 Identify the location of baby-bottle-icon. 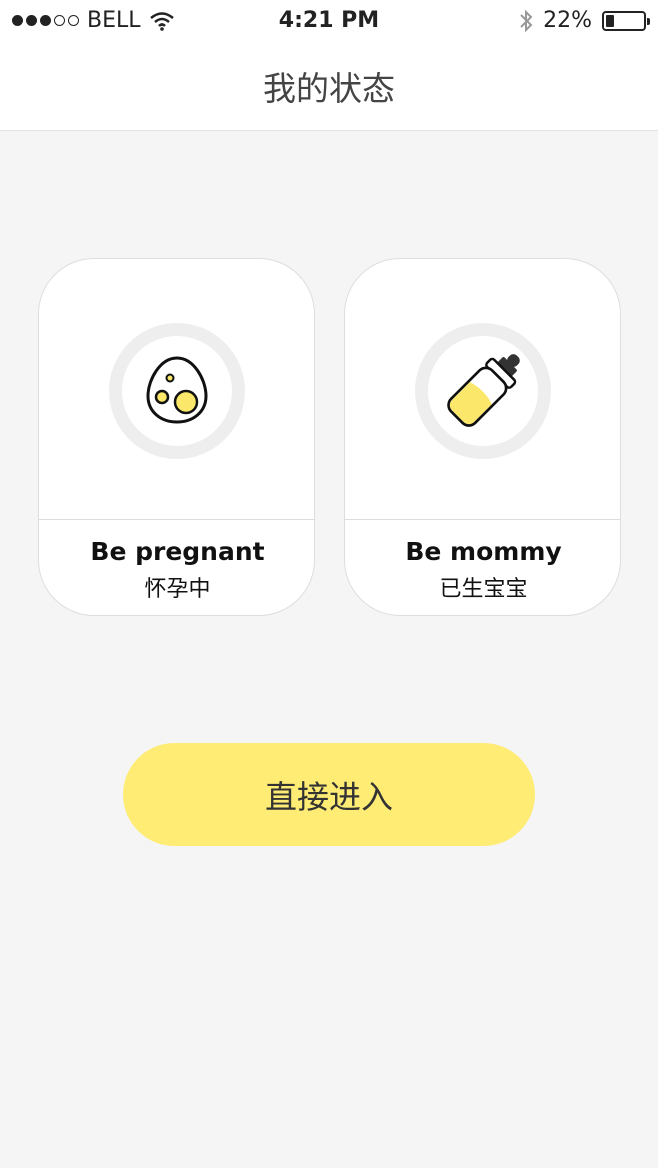
(483, 390).